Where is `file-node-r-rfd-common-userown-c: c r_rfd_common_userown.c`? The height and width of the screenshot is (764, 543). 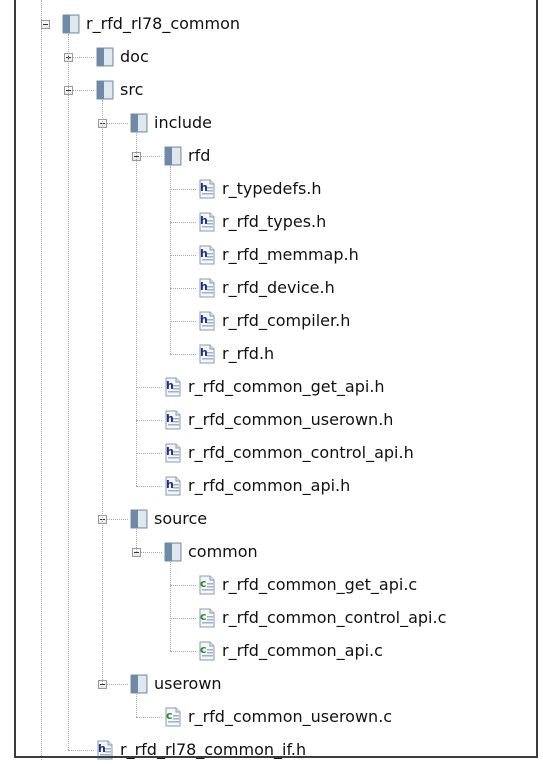
file-node-r-rfd-common-userown-c: c r_rfd_common_userown.c is located at coordinates (265, 717).